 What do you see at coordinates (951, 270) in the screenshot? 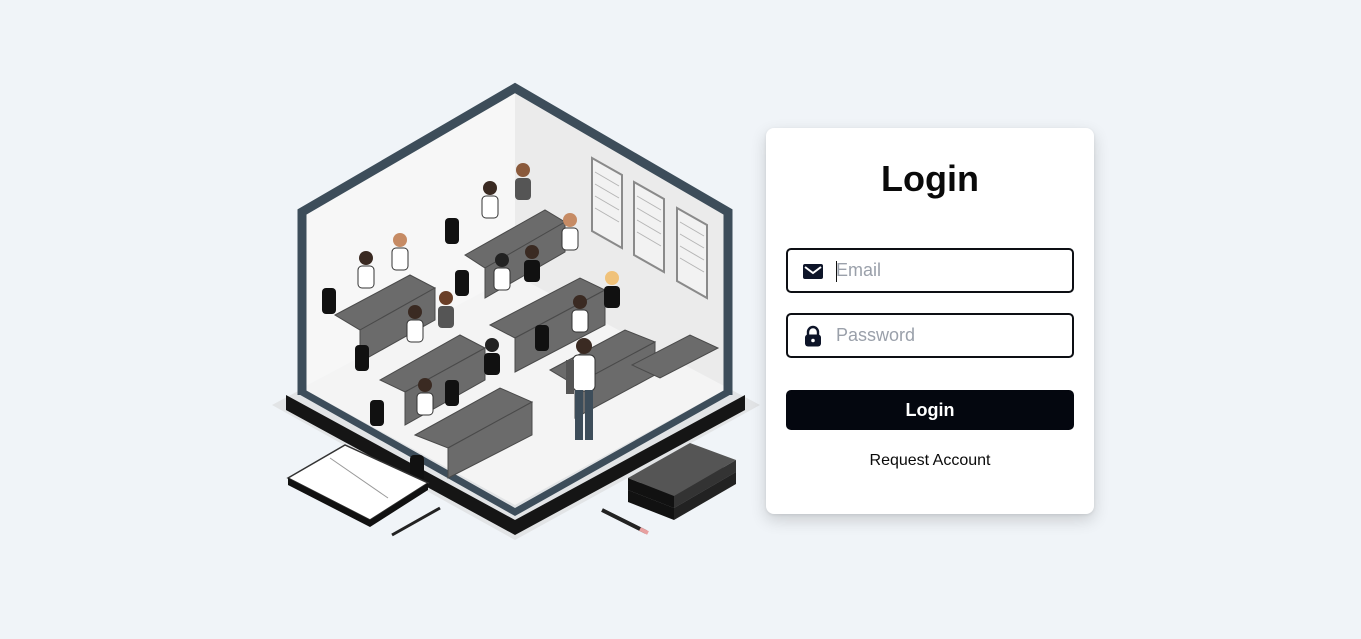
I see `email-input` at bounding box center [951, 270].